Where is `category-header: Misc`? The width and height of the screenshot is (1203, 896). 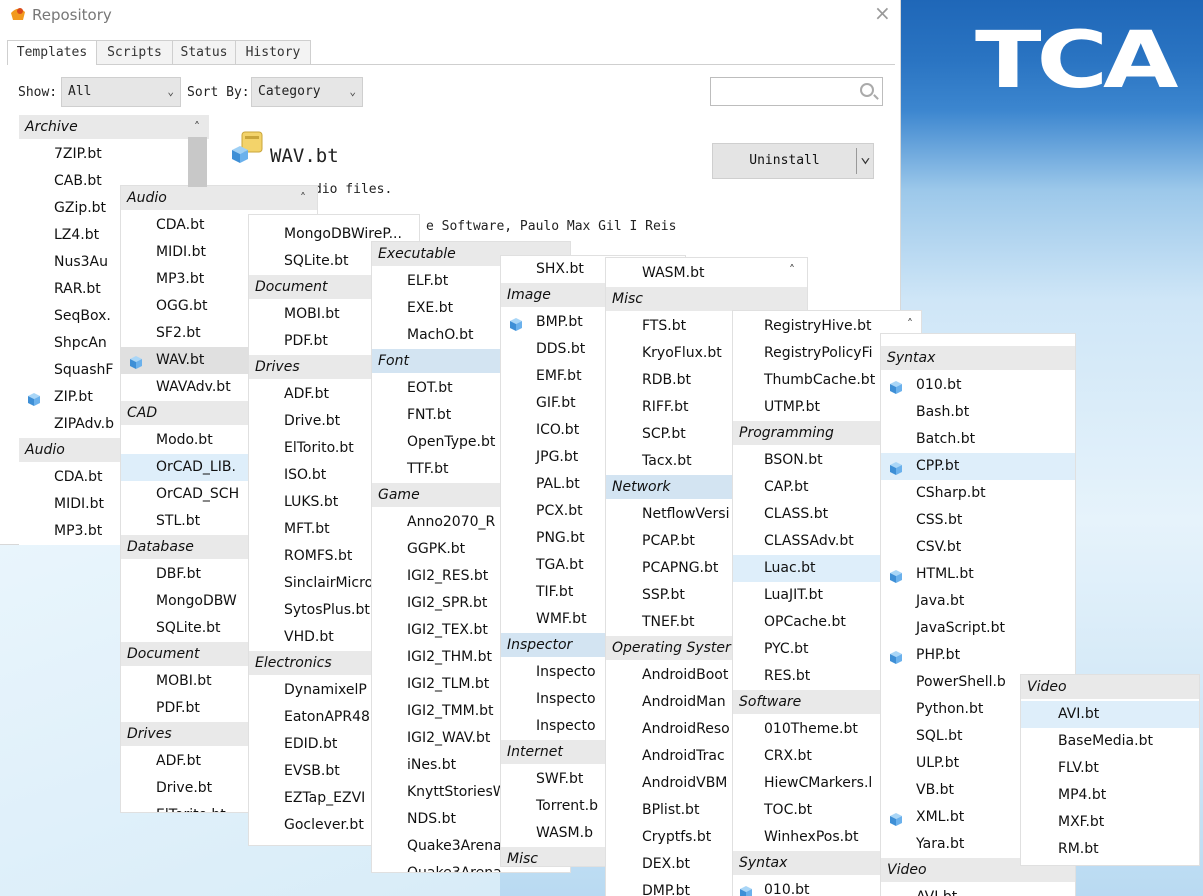 category-header: Misc is located at coordinates (706, 299).